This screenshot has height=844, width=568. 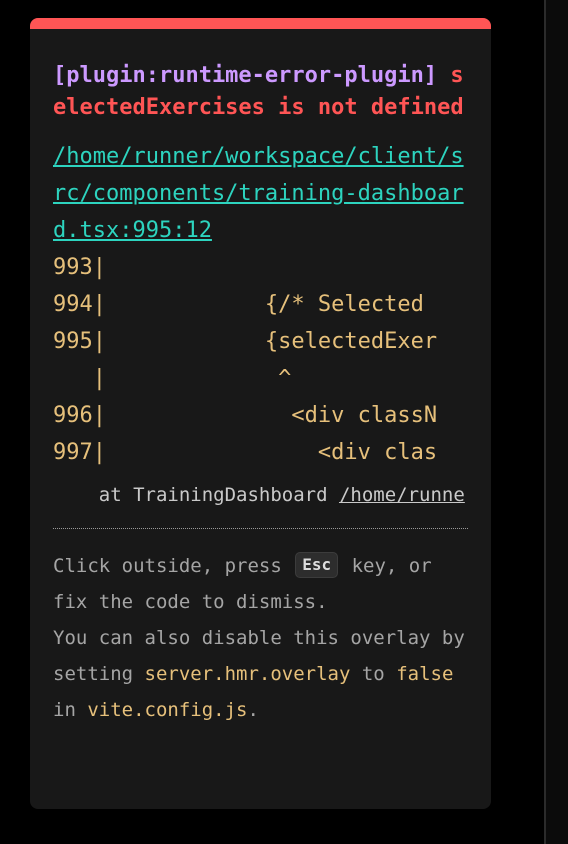 What do you see at coordinates (173, 566) in the screenshot?
I see `tip-text-1: Click outside, press` at bounding box center [173, 566].